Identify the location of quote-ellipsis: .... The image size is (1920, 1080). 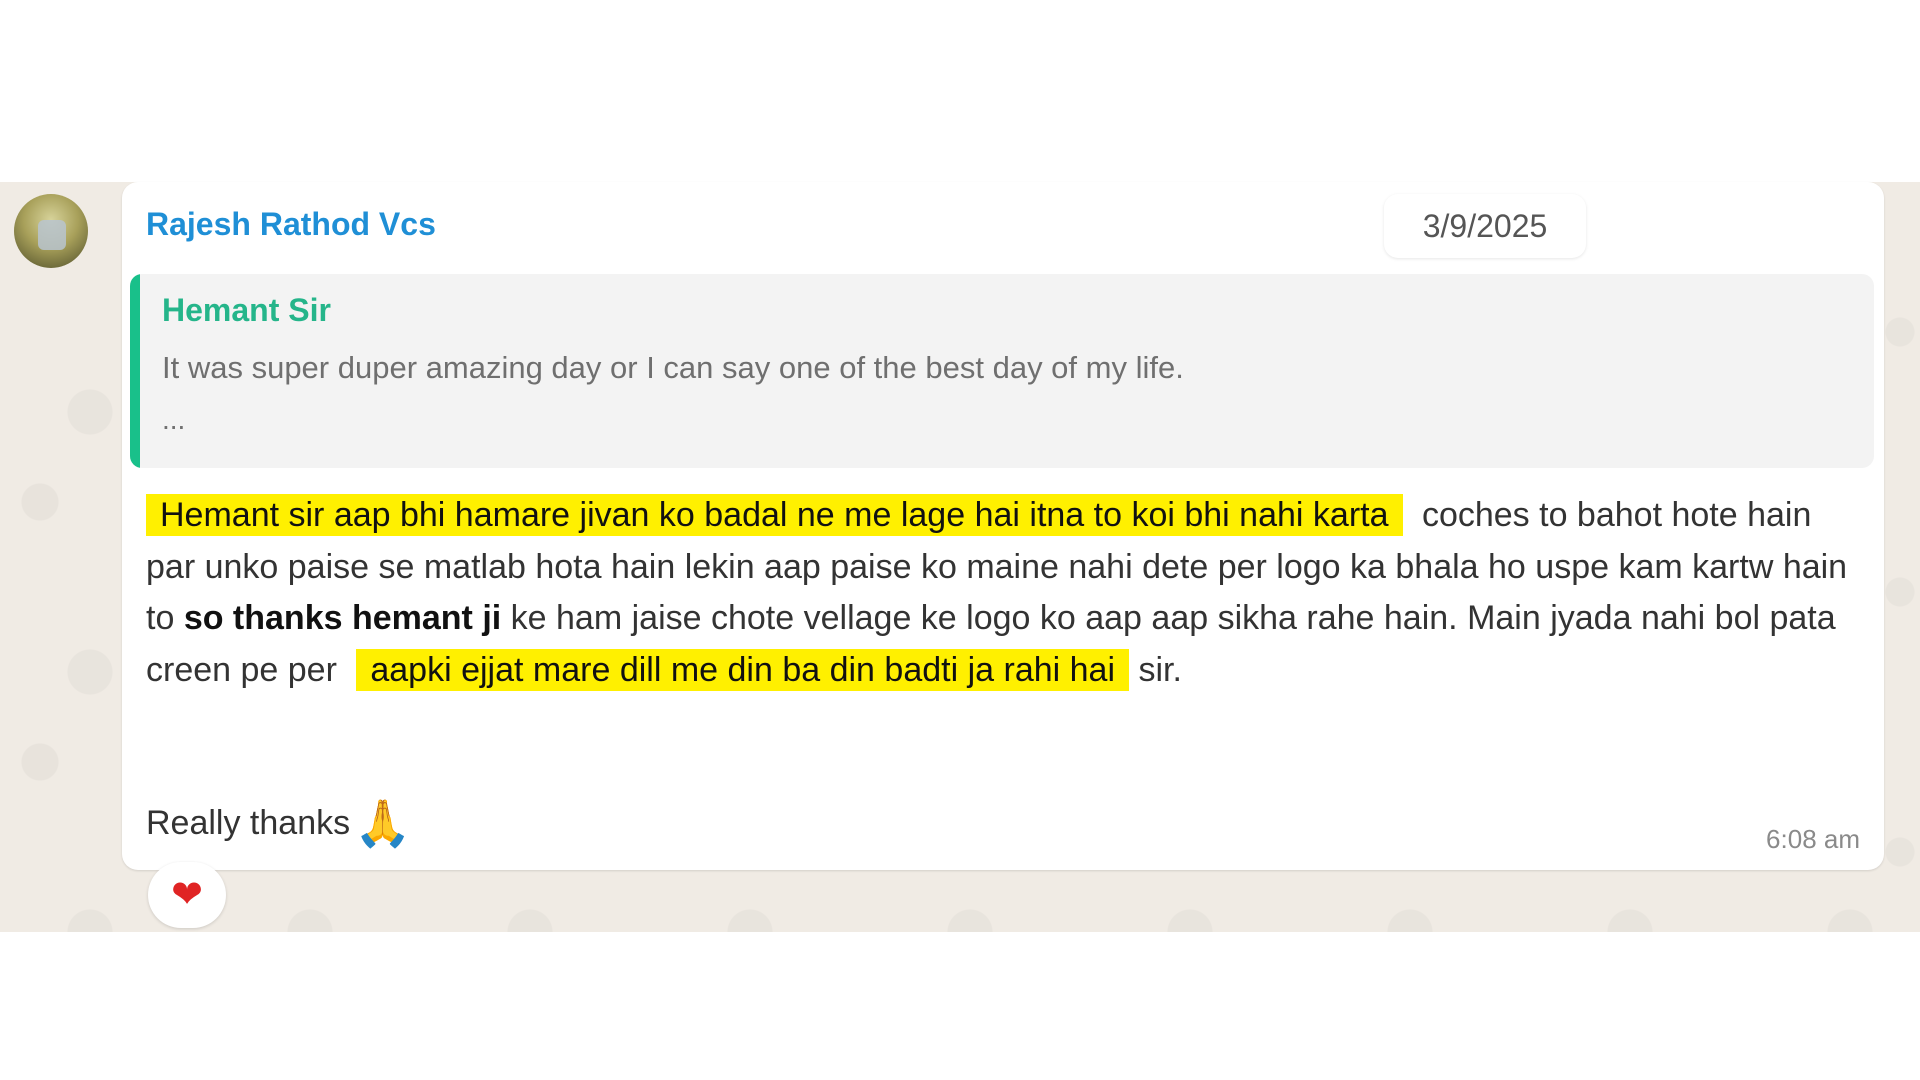
(174, 419).